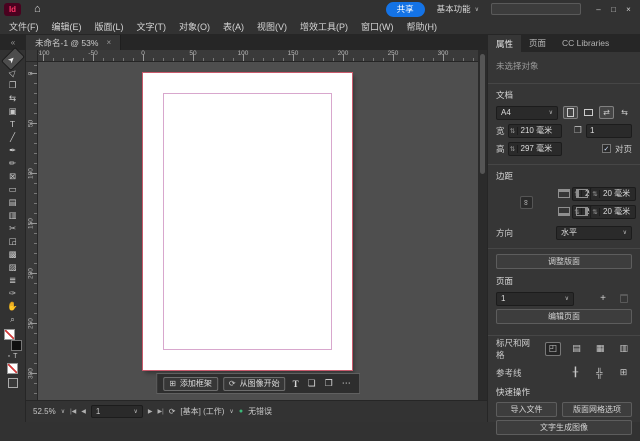 This screenshot has height=441, width=640. Describe the element at coordinates (575, 373) in the screenshot. I see `show-guides-icon: ╂` at that location.